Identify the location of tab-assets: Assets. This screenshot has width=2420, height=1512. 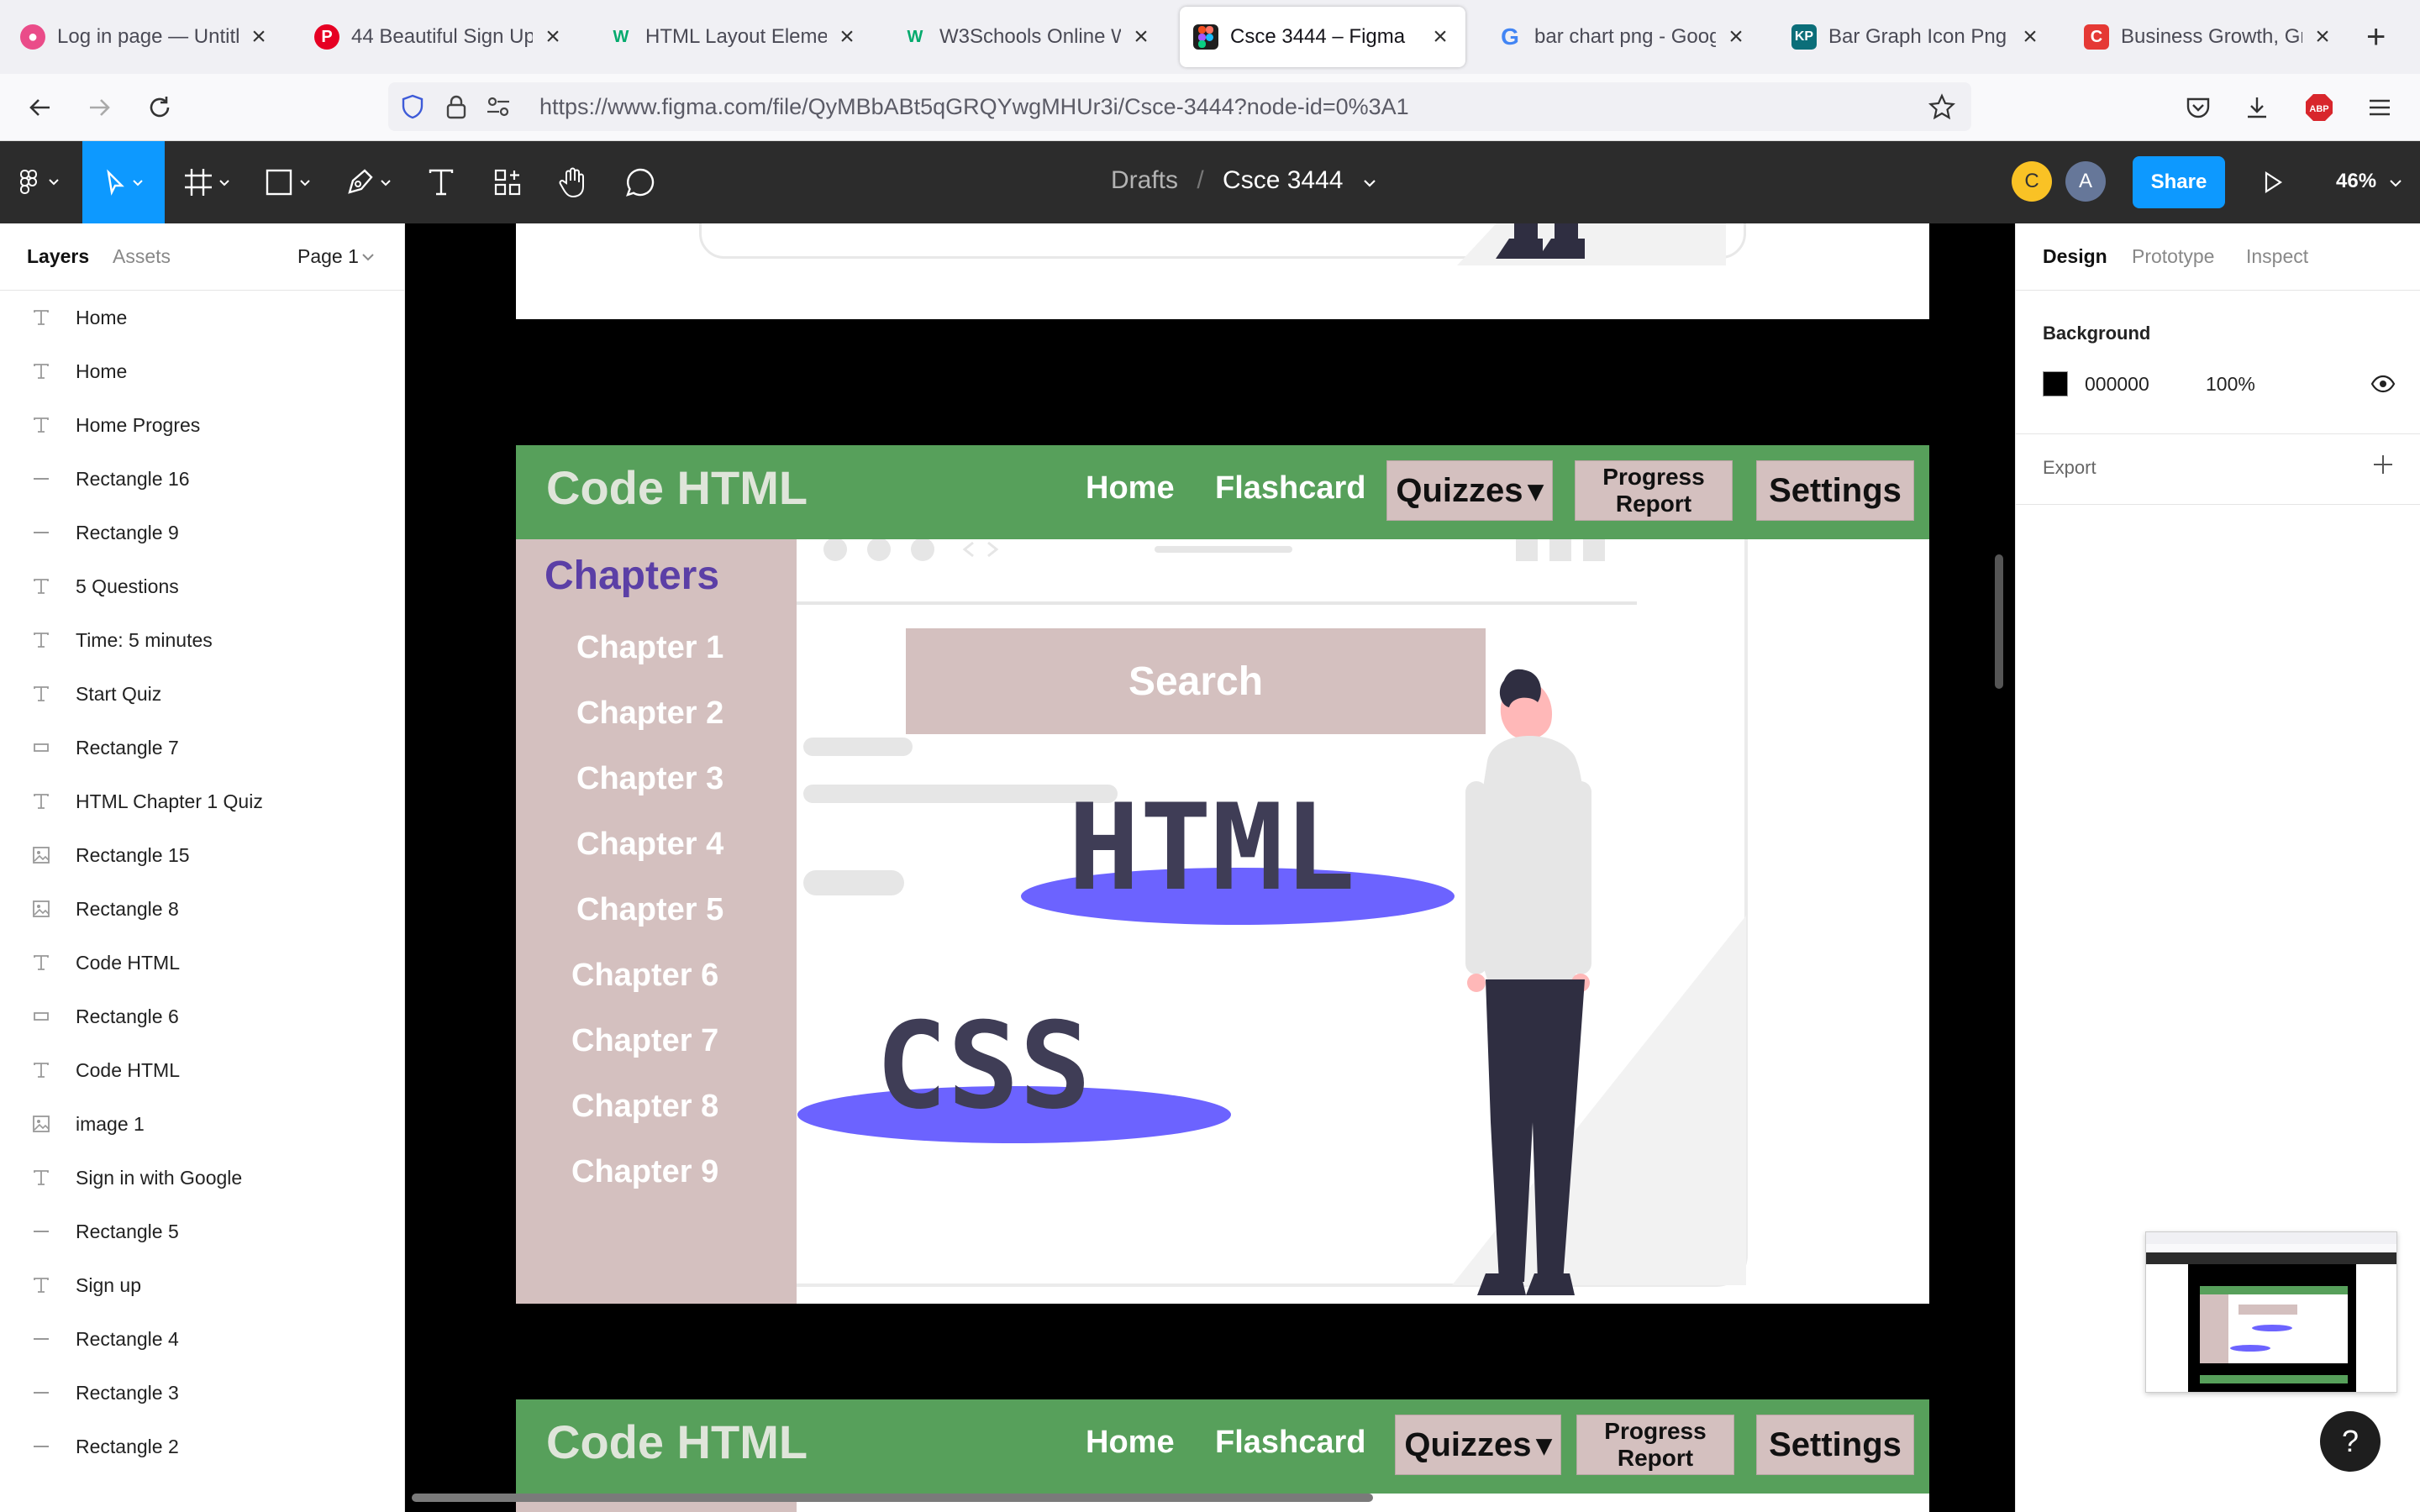
(142, 256).